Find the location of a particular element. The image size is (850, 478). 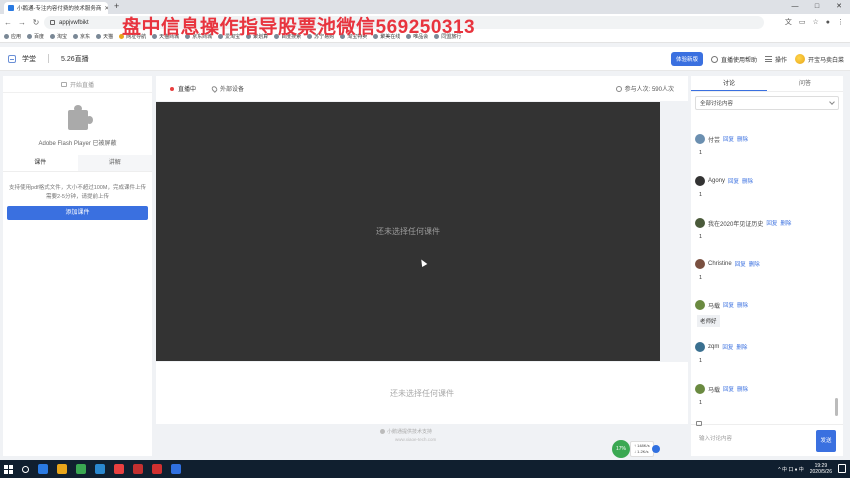

message-scrollbar is located at coordinates (836, 407).